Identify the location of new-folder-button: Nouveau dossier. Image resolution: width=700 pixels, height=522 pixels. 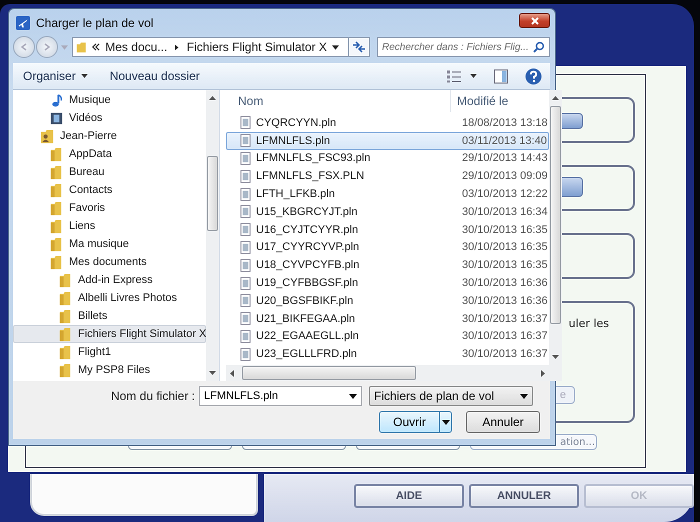
(155, 76).